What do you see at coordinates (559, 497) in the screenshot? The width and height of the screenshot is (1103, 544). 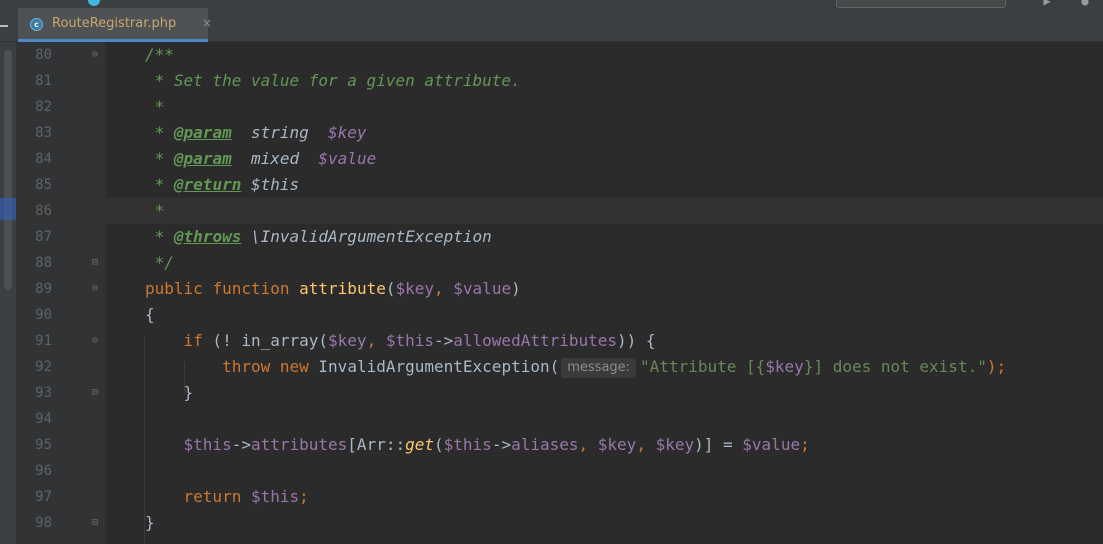 I see `code-line: 97 return $this;` at bounding box center [559, 497].